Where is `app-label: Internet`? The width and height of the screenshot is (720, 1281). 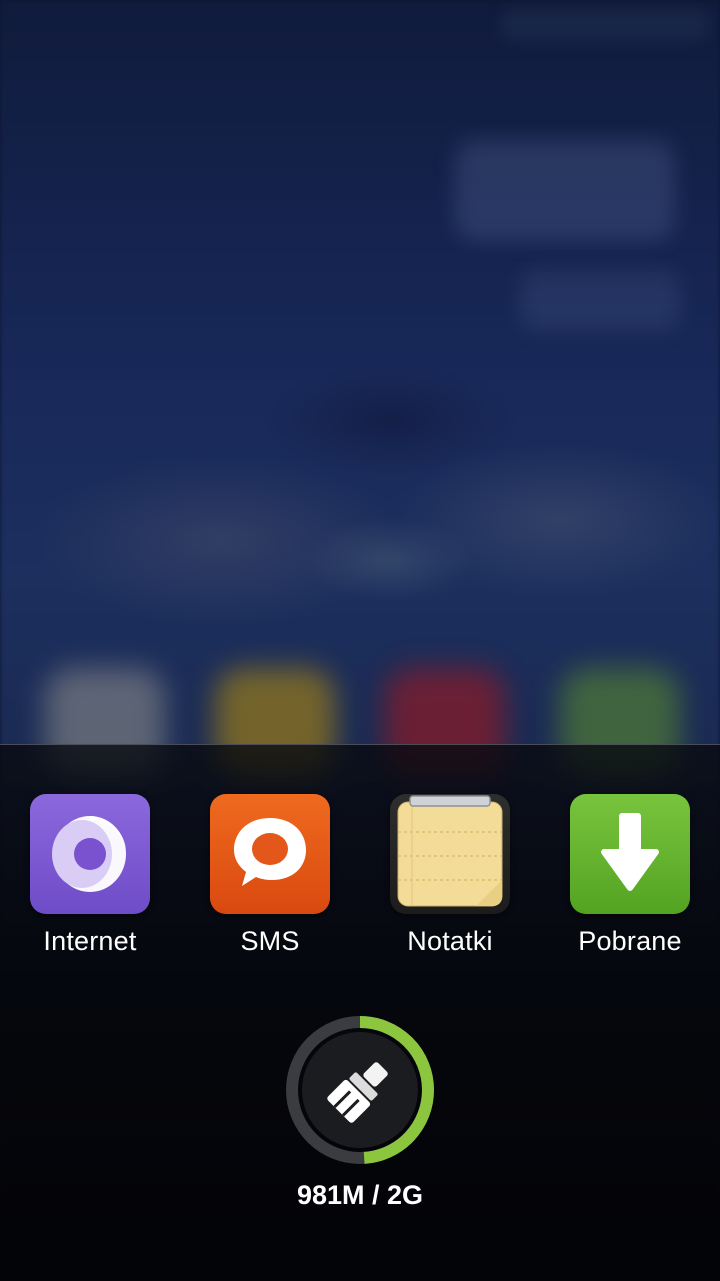 app-label: Internet is located at coordinates (90, 941).